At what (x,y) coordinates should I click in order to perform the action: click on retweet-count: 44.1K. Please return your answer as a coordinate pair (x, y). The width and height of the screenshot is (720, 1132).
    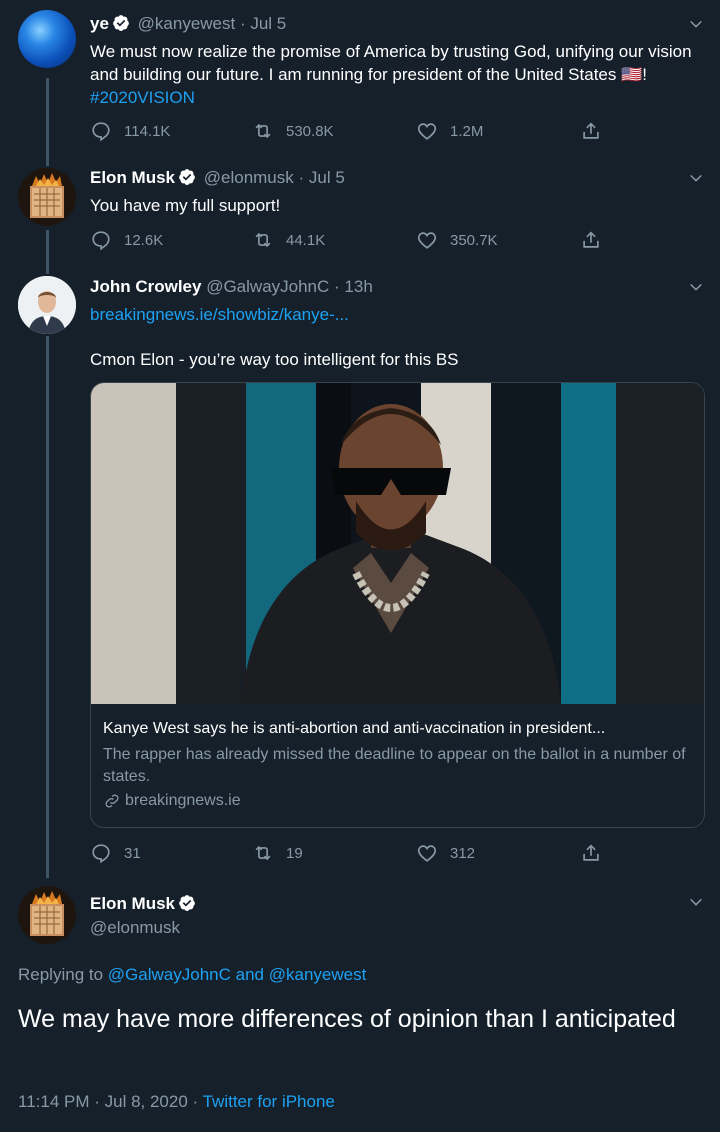
    Looking at the image, I should click on (306, 240).